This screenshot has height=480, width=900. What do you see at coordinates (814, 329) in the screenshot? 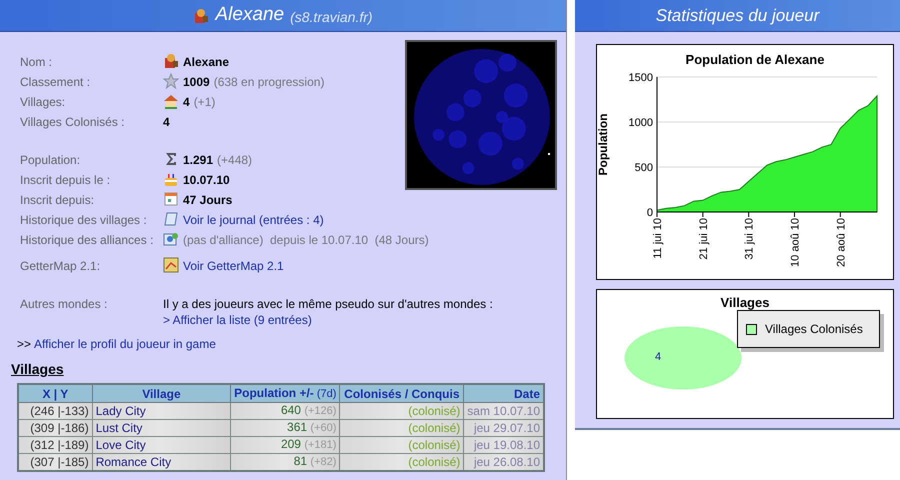
I see `legend-label: Villages Colonisés` at bounding box center [814, 329].